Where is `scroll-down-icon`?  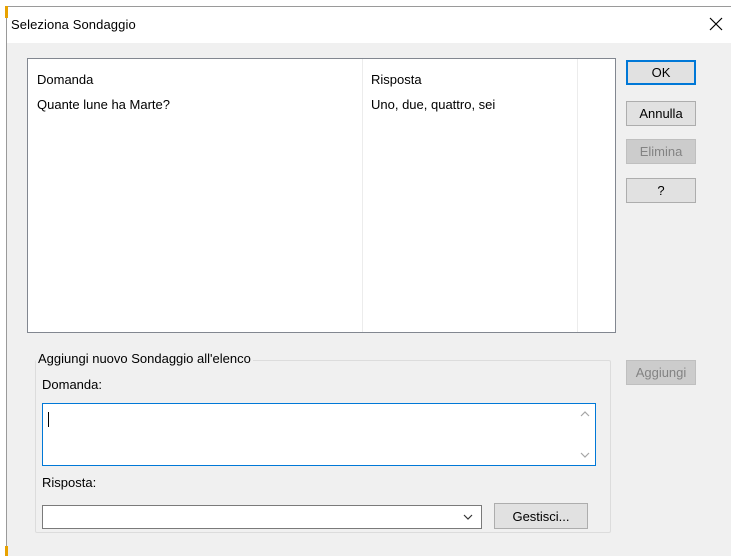
scroll-down-icon is located at coordinates (585, 455).